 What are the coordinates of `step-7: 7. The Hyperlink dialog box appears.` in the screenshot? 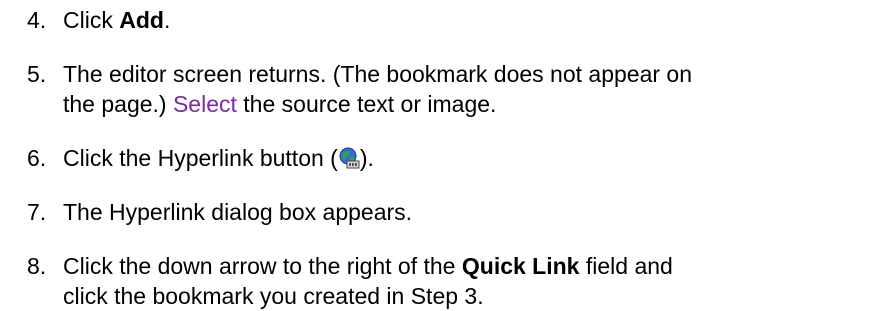 It's located at (452, 212).